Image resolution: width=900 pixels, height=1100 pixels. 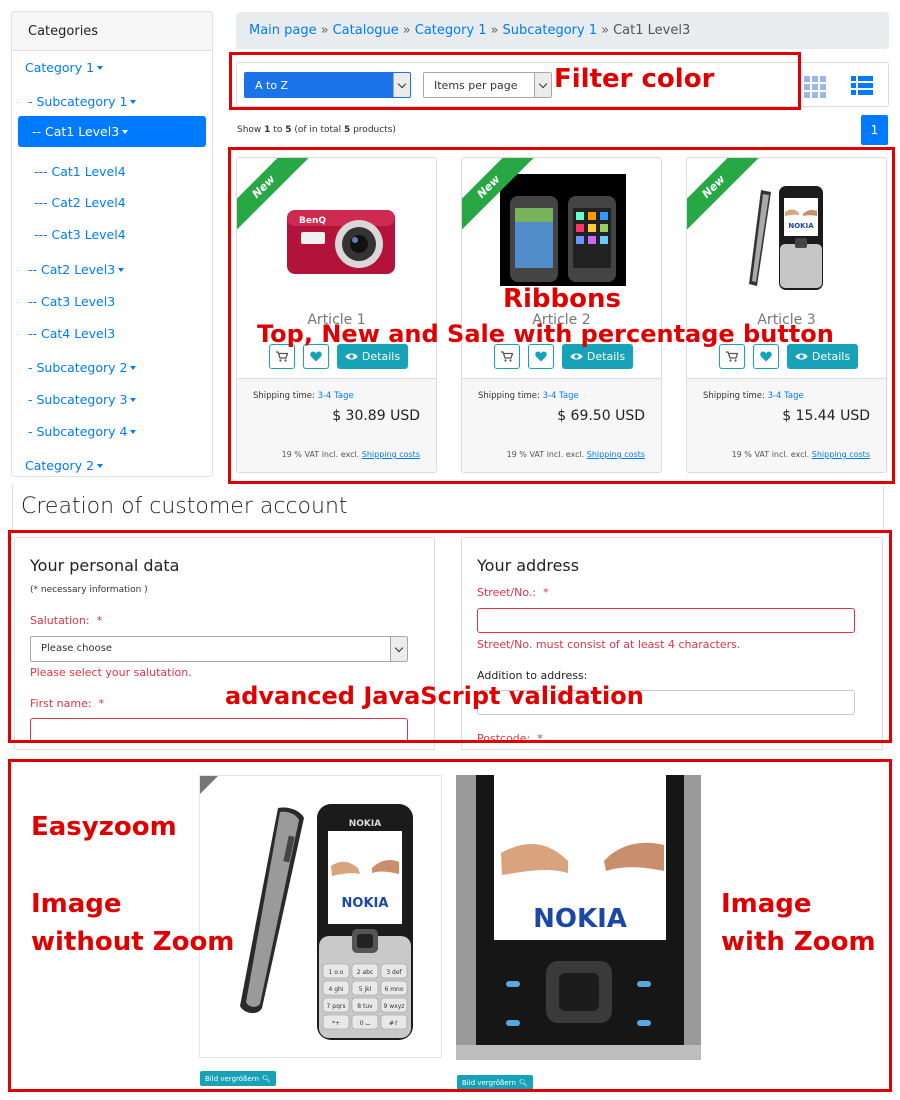 I want to click on sidebar-item: -- Cat4 Level3, so click(x=71, y=333).